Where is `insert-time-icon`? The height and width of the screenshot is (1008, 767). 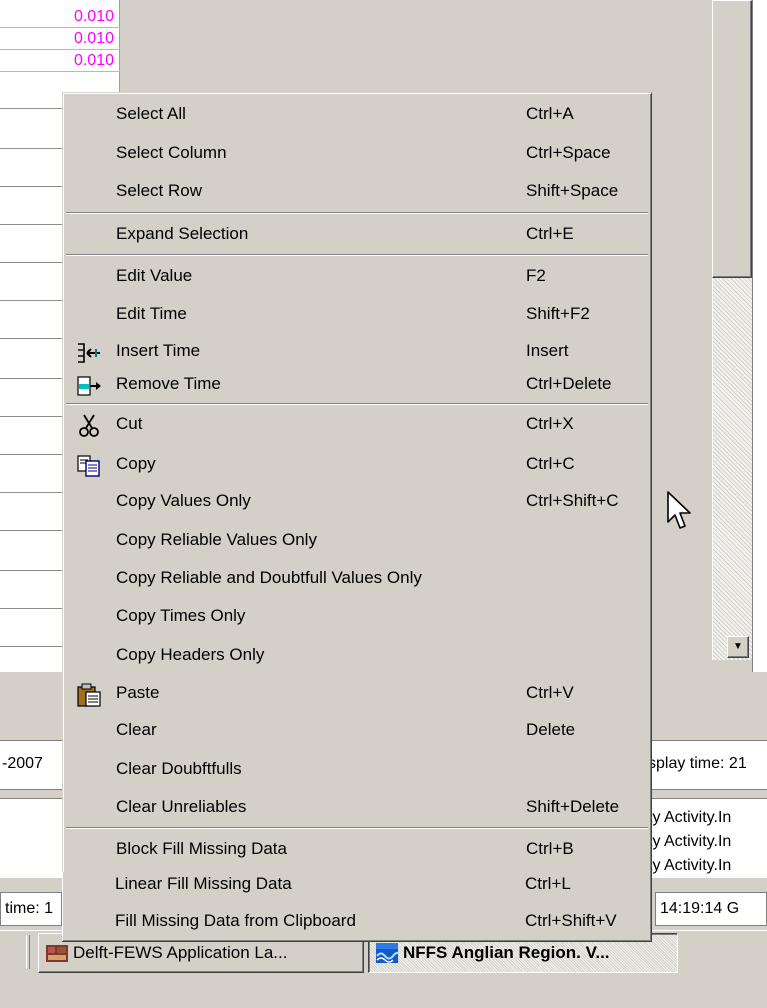
insert-time-icon is located at coordinates (89, 353).